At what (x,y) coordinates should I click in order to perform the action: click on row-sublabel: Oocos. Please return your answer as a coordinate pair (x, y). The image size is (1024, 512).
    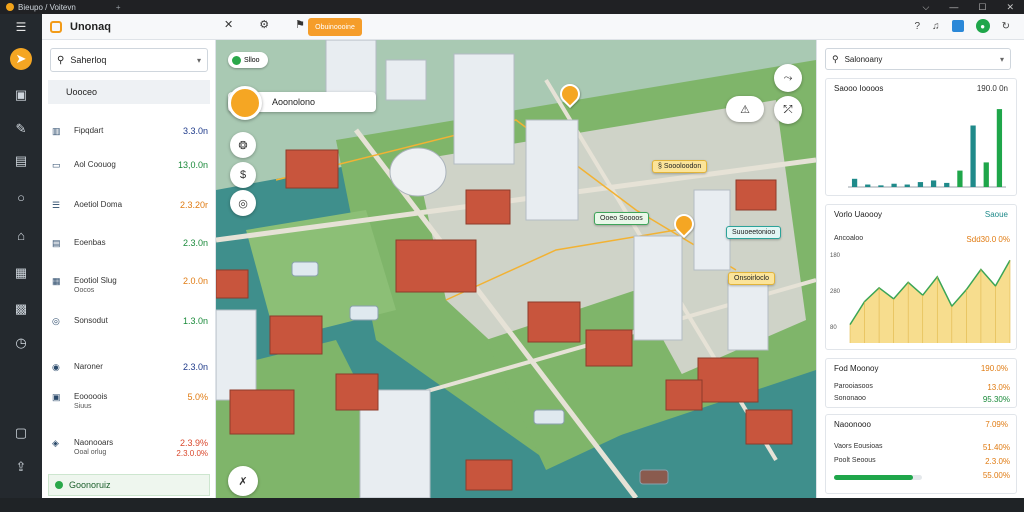
    Looking at the image, I should click on (84, 290).